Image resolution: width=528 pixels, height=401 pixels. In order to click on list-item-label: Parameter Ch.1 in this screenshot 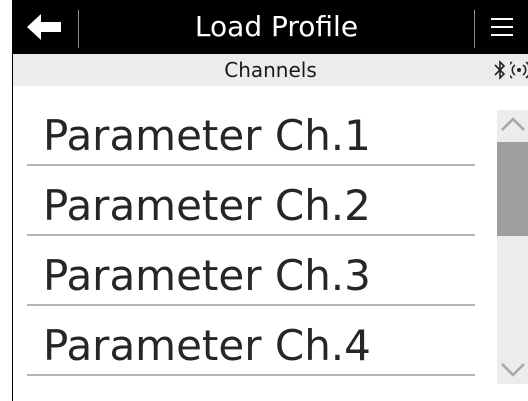, I will do `click(207, 135)`.